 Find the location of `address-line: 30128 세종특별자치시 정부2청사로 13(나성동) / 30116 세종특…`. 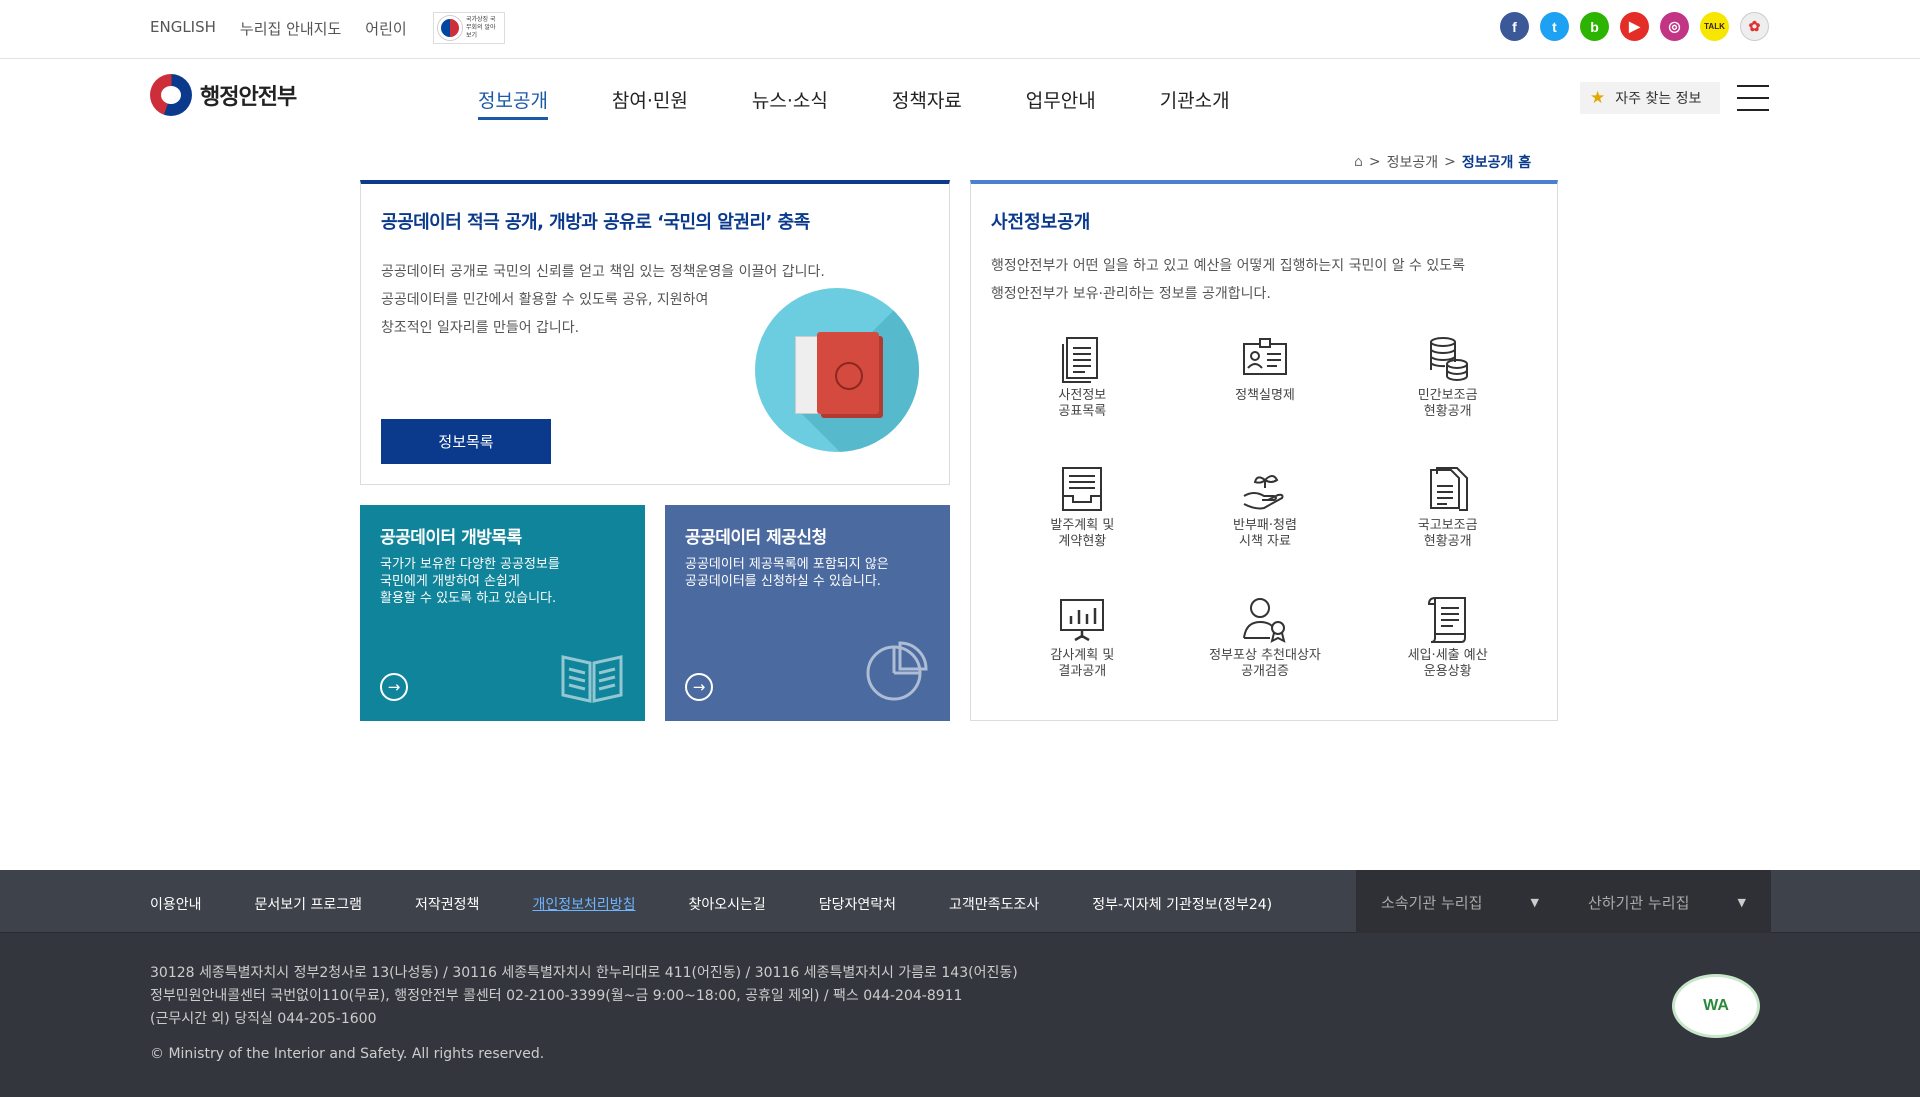

address-line: 30128 세종특별자치시 정부2청사로 13(나성동) / 30116 세종특… is located at coordinates (584, 973).